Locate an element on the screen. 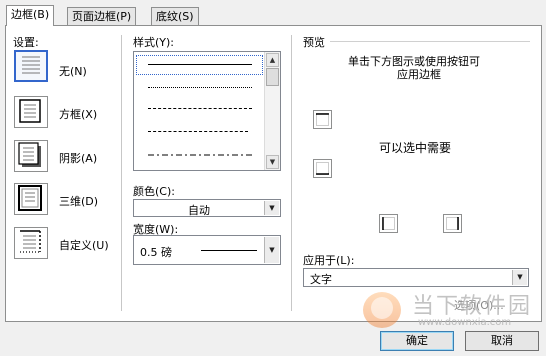  color-value: 自动 is located at coordinates (199, 210).